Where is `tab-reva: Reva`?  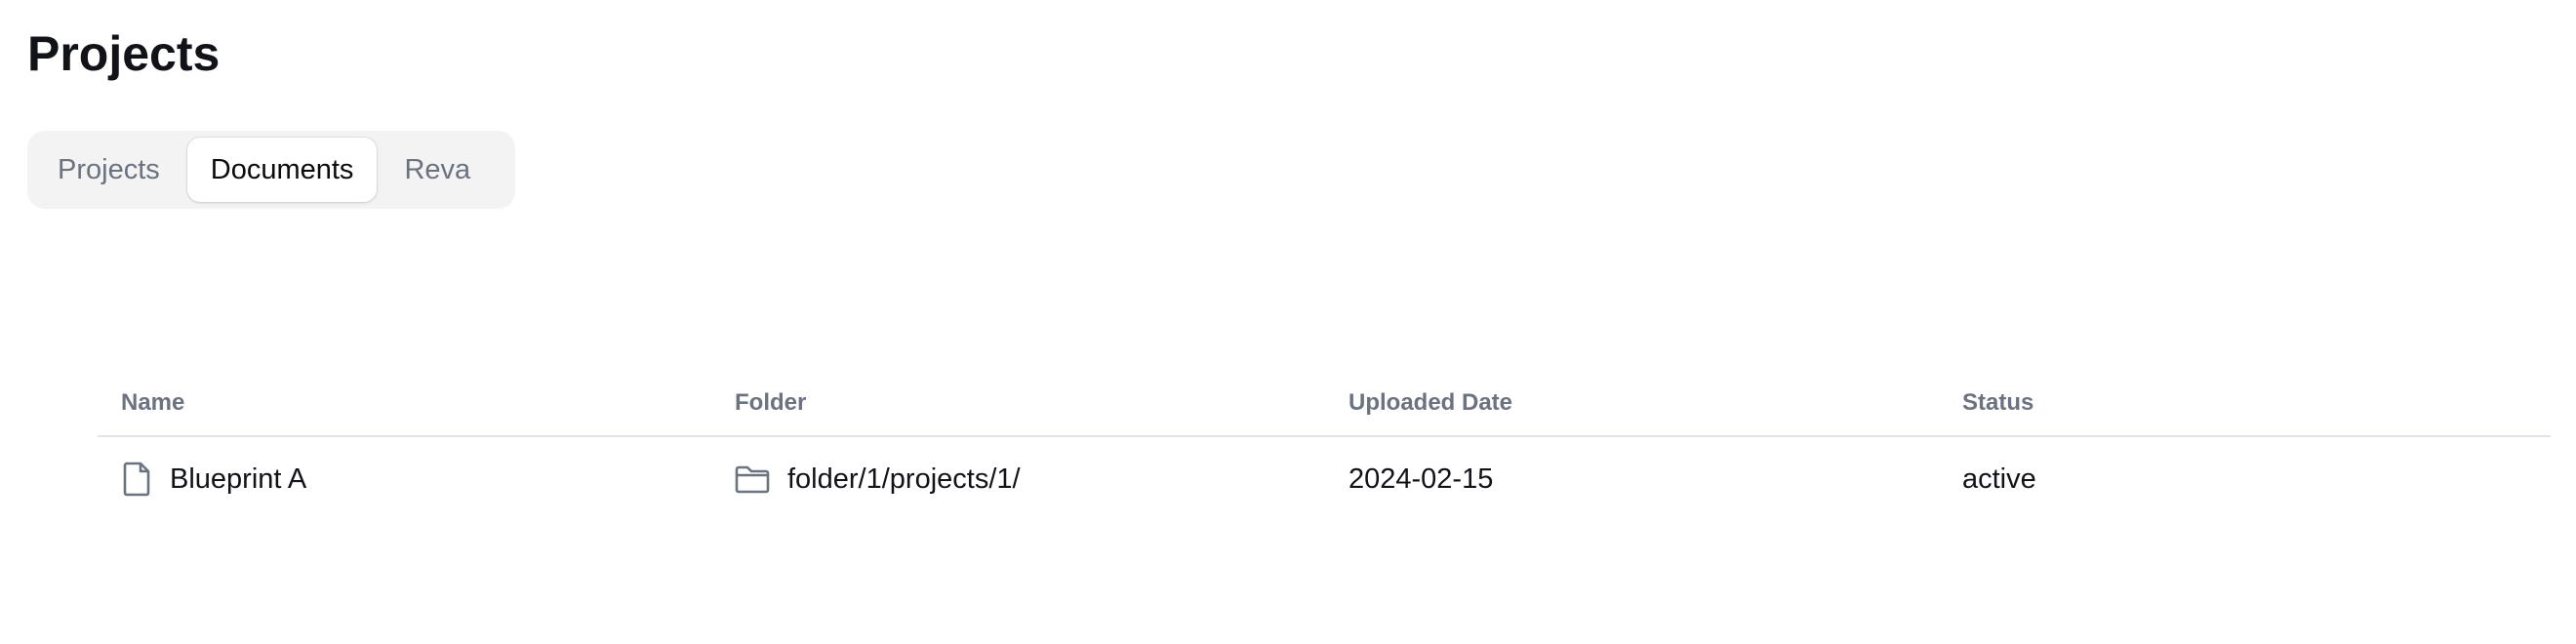
tab-reva: Reva is located at coordinates (437, 170).